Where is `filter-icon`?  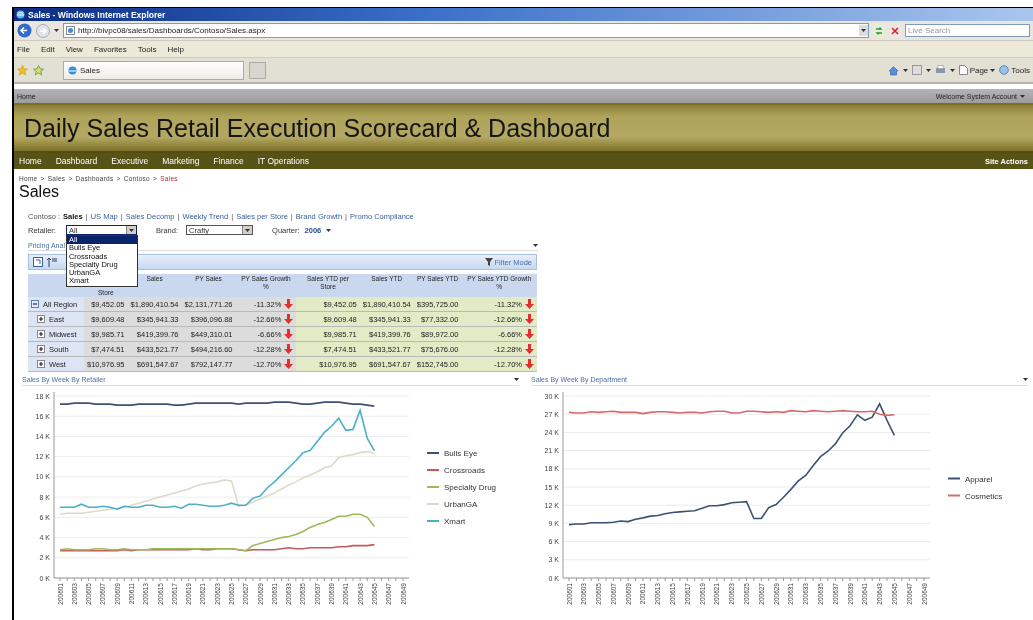 filter-icon is located at coordinates (489, 262).